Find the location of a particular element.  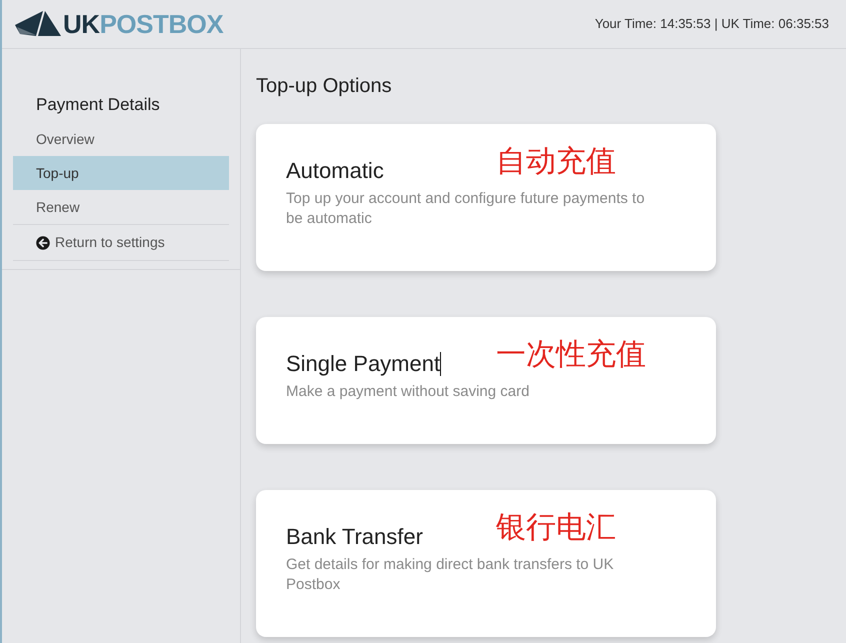

sidebar-item: Top-up is located at coordinates (121, 173).